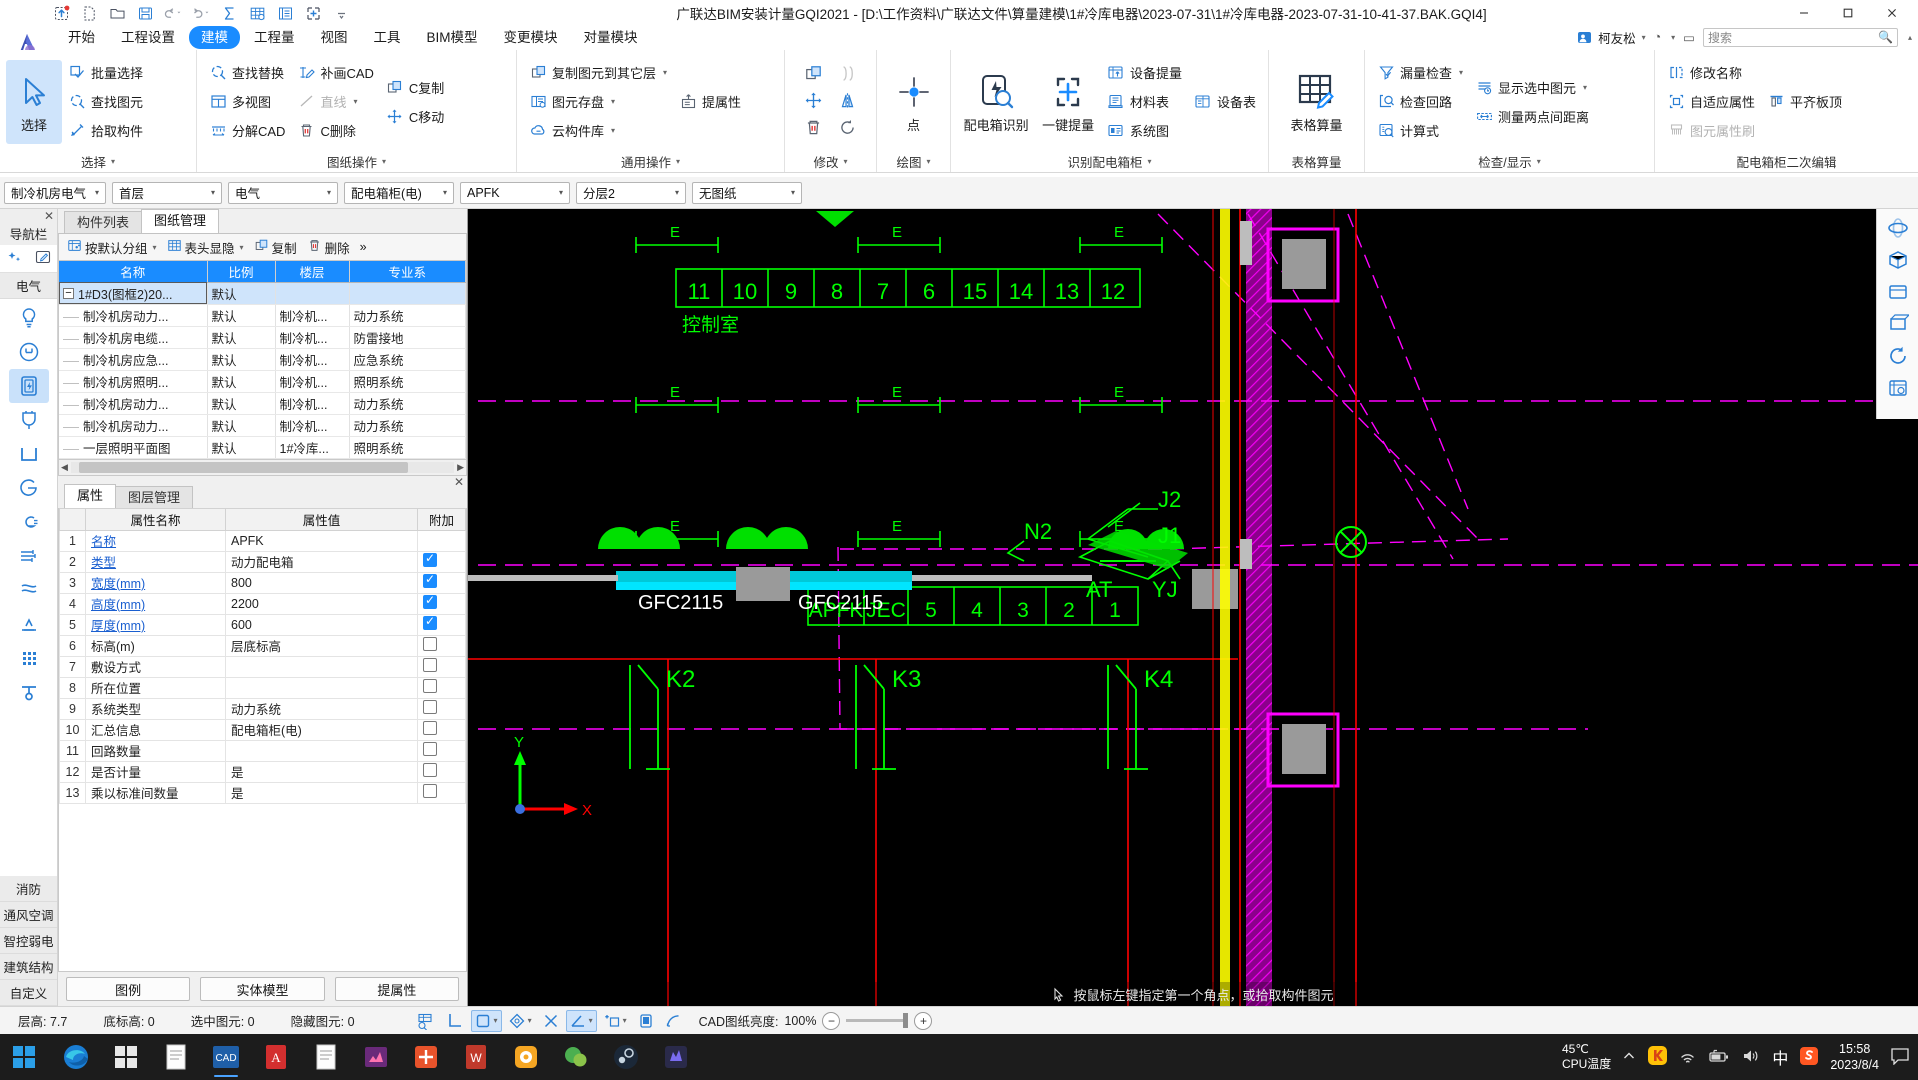 Image resolution: width=1918 pixels, height=1080 pixels. What do you see at coordinates (1804, 13) in the screenshot?
I see `minimize-button` at bounding box center [1804, 13].